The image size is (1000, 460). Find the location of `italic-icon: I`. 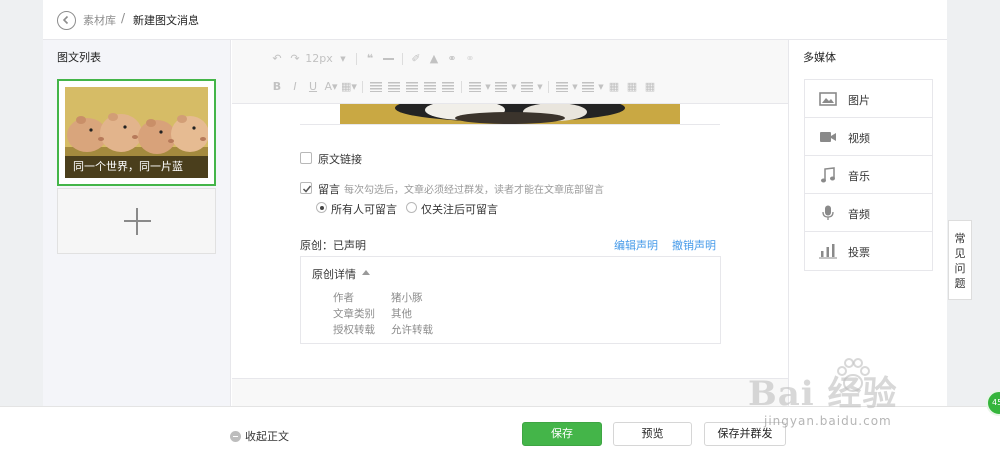

italic-icon: I is located at coordinates (295, 87).